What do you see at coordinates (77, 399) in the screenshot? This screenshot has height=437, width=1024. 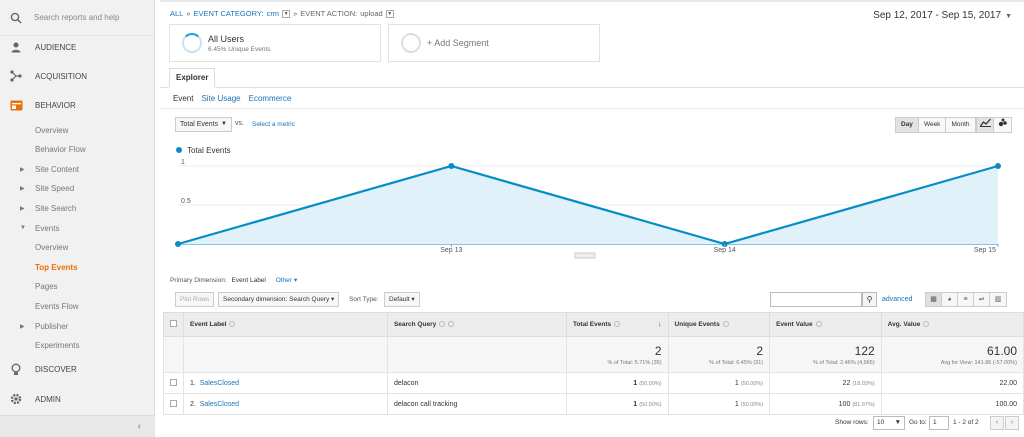 I see `sidebar-item-admin: ADMIN` at bounding box center [77, 399].